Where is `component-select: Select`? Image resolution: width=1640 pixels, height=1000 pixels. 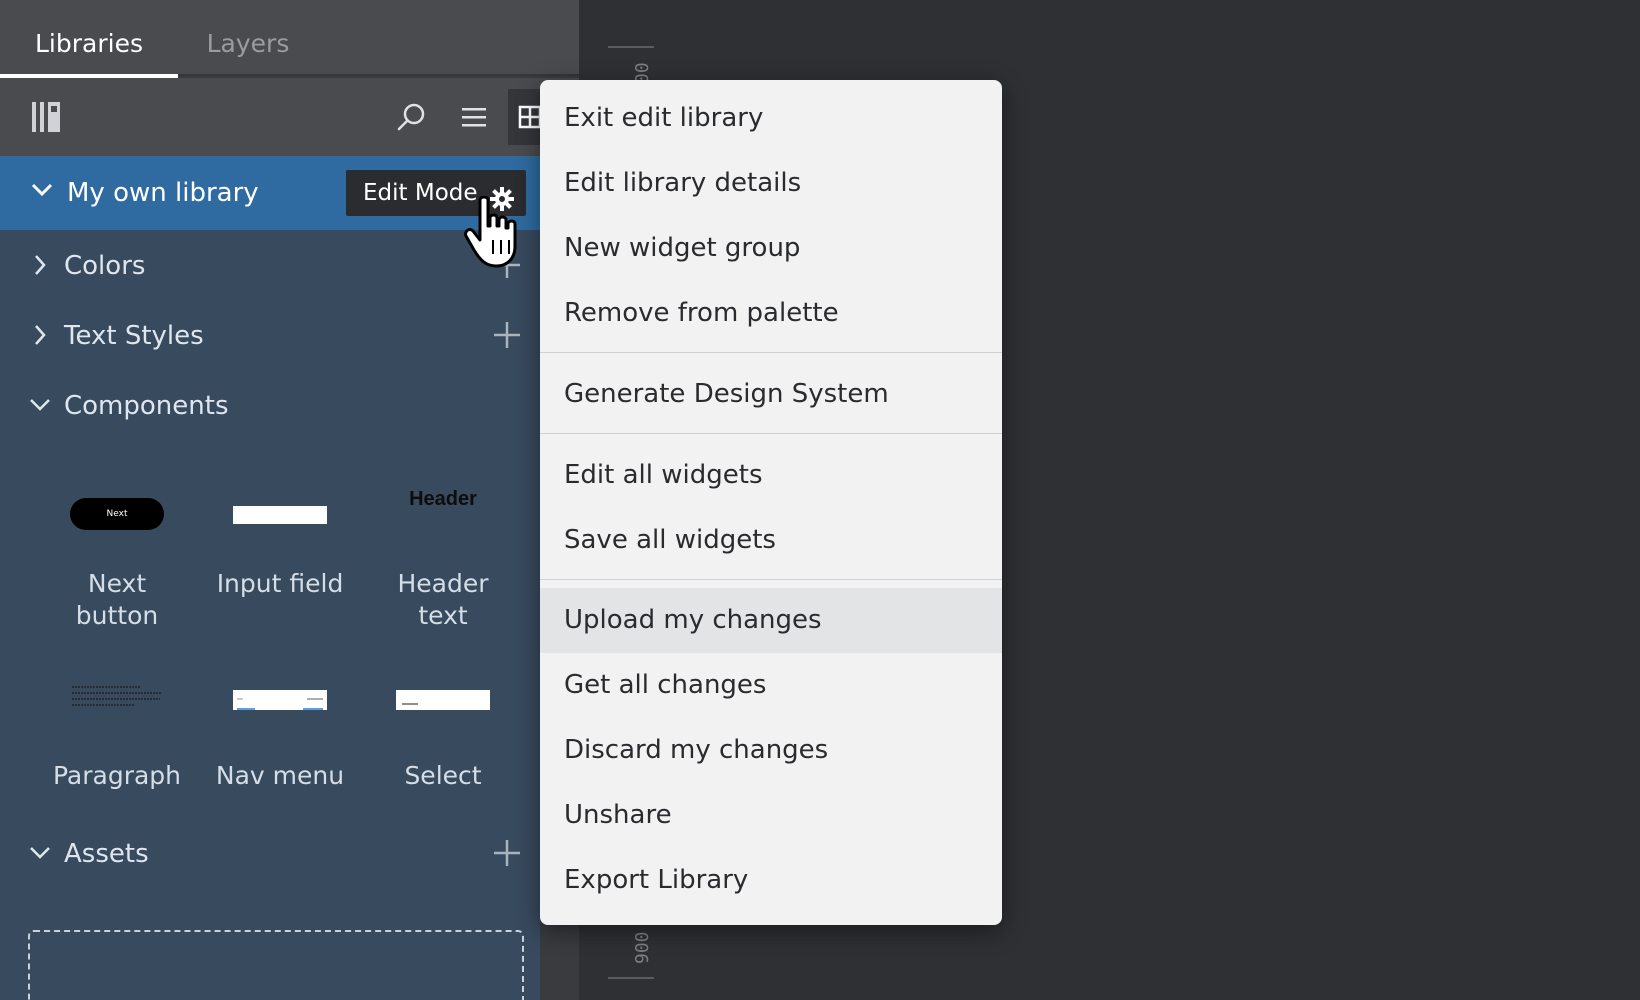 component-select: Select is located at coordinates (443, 734).